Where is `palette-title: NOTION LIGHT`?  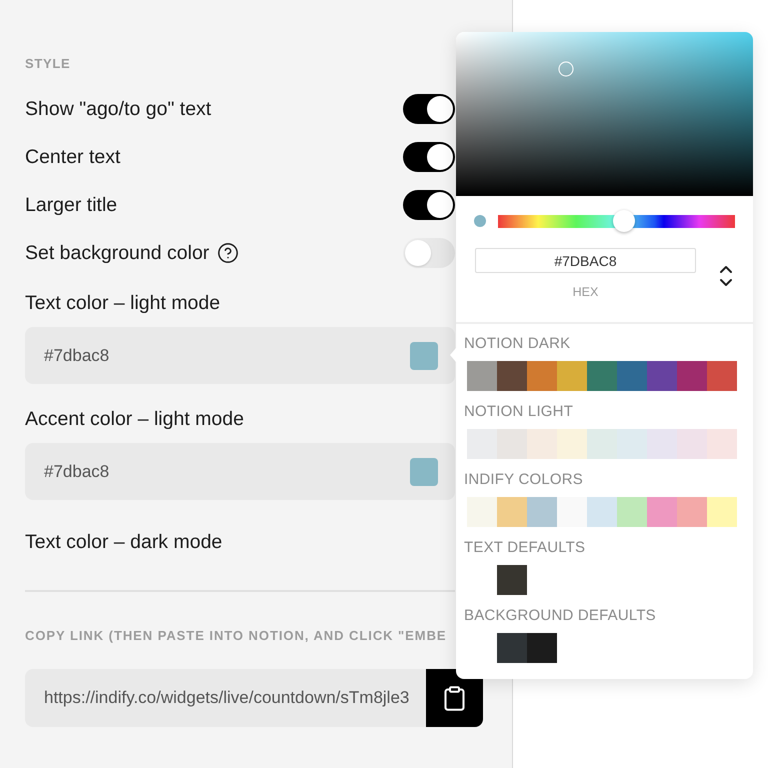 palette-title: NOTION LIGHT is located at coordinates (519, 412).